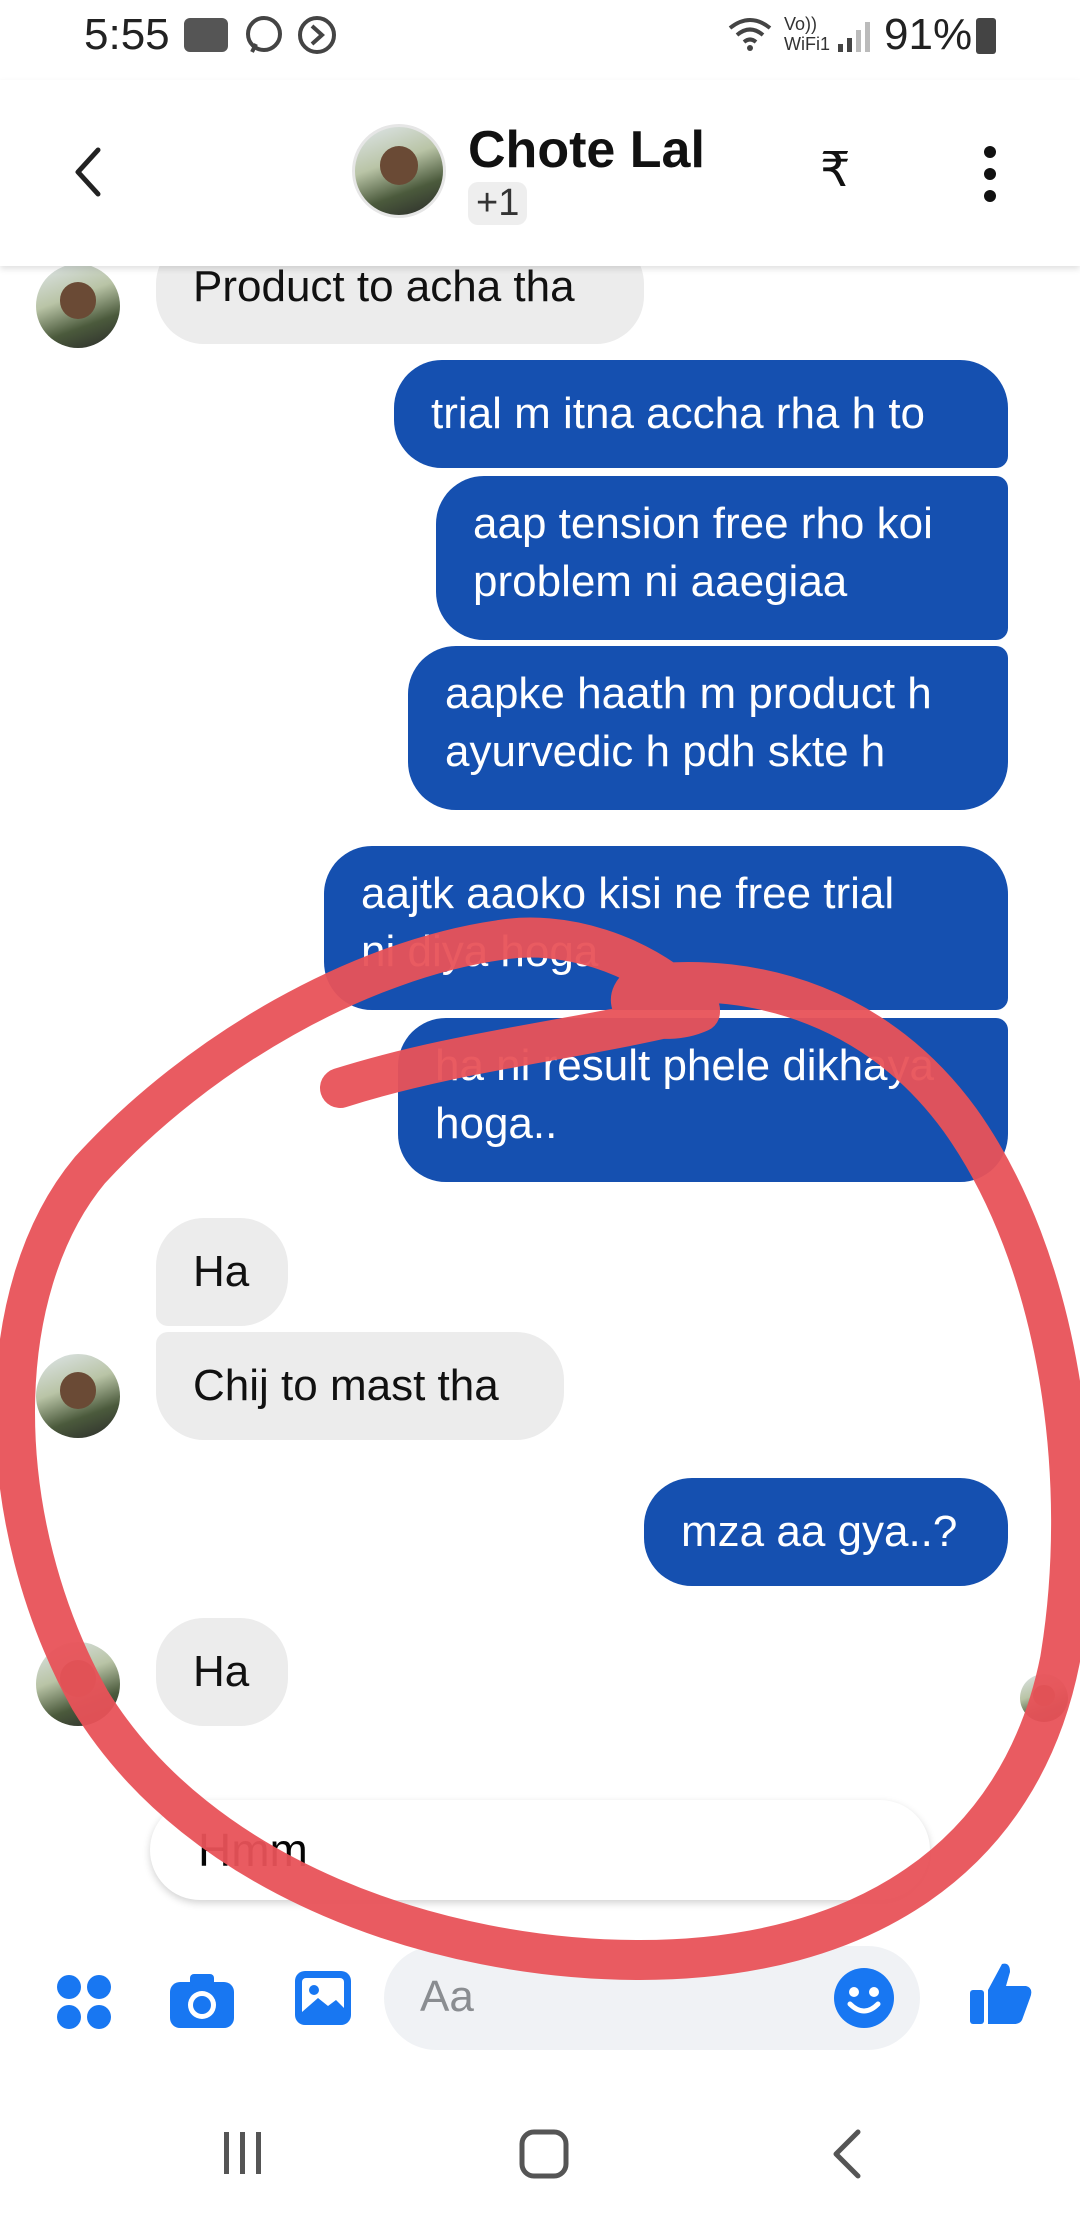 This screenshot has height=2220, width=1080. Describe the element at coordinates (928, 34) in the screenshot. I see `battery-percent: 91%` at that location.